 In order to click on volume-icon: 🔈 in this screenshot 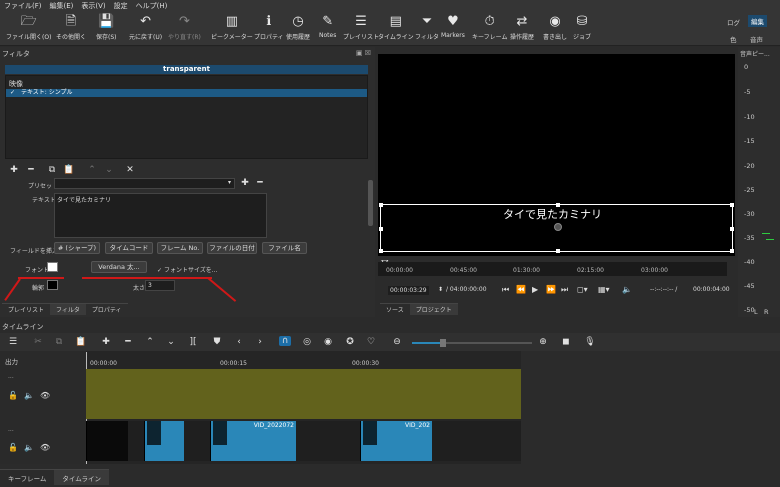, I will do `click(627, 289)`.